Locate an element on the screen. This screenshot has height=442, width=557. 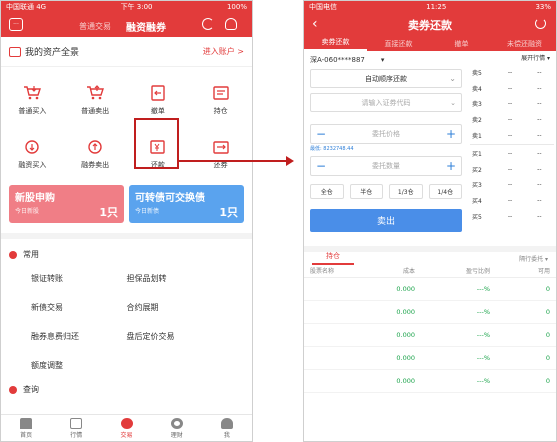
refresh-icon is located at coordinates (540, 23).